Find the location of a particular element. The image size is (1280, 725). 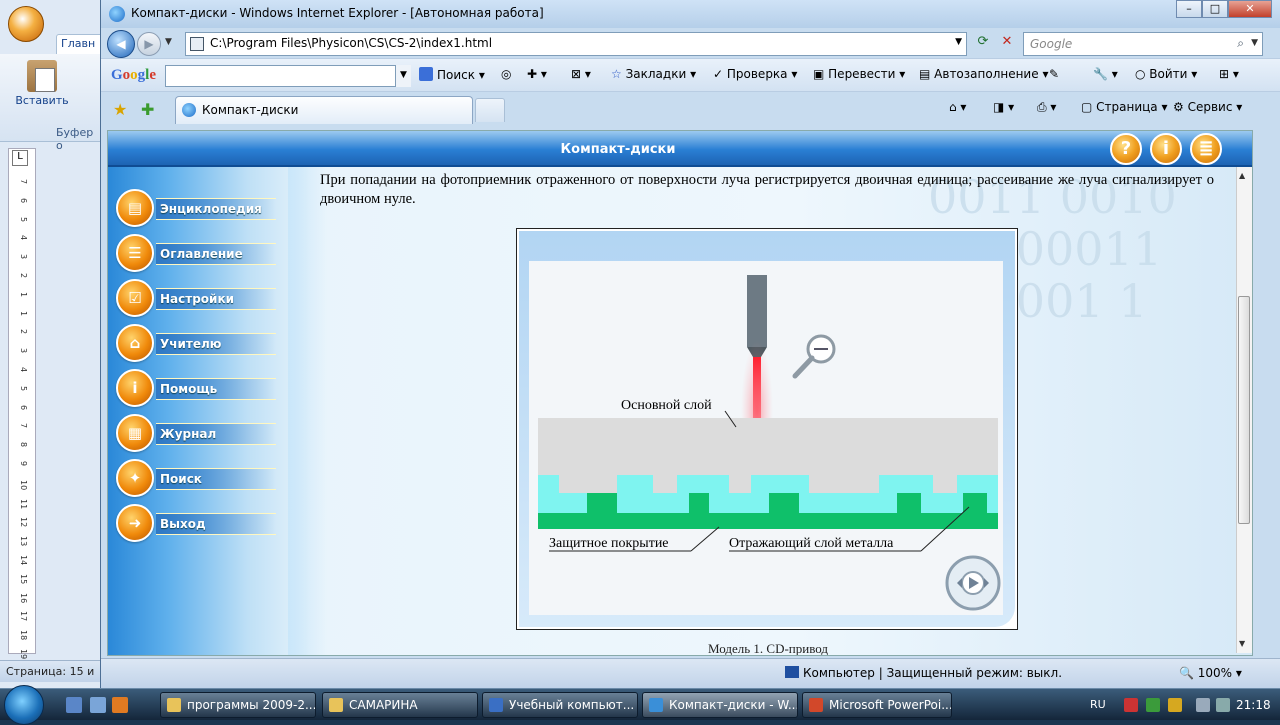

updates-tray-icon is located at coordinates (1175, 705).